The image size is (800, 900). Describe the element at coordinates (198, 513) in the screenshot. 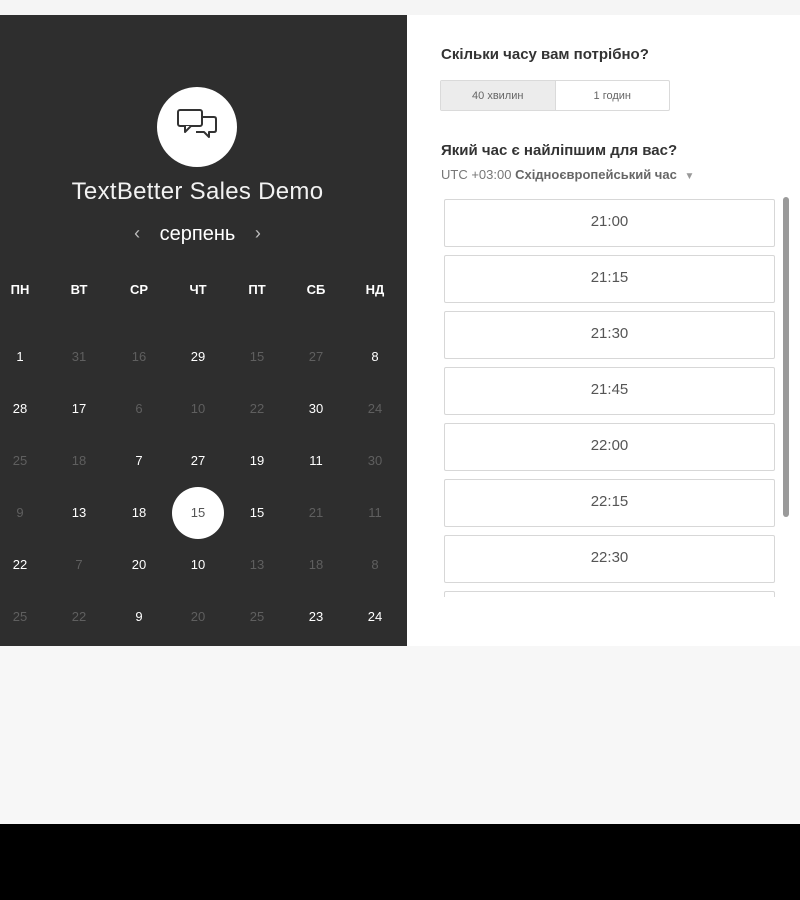

I see `calendar-day-selected: 15` at that location.